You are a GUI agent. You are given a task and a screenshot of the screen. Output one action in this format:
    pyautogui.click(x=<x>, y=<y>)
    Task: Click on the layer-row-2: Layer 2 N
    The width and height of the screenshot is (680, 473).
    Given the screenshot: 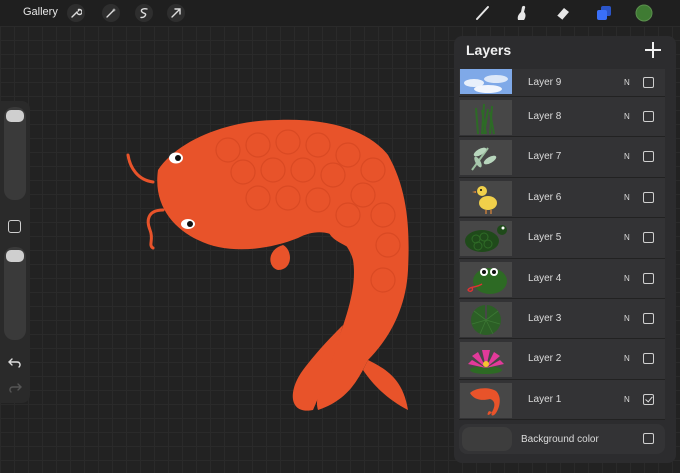 What is the action you would take?
    pyautogui.click(x=562, y=359)
    